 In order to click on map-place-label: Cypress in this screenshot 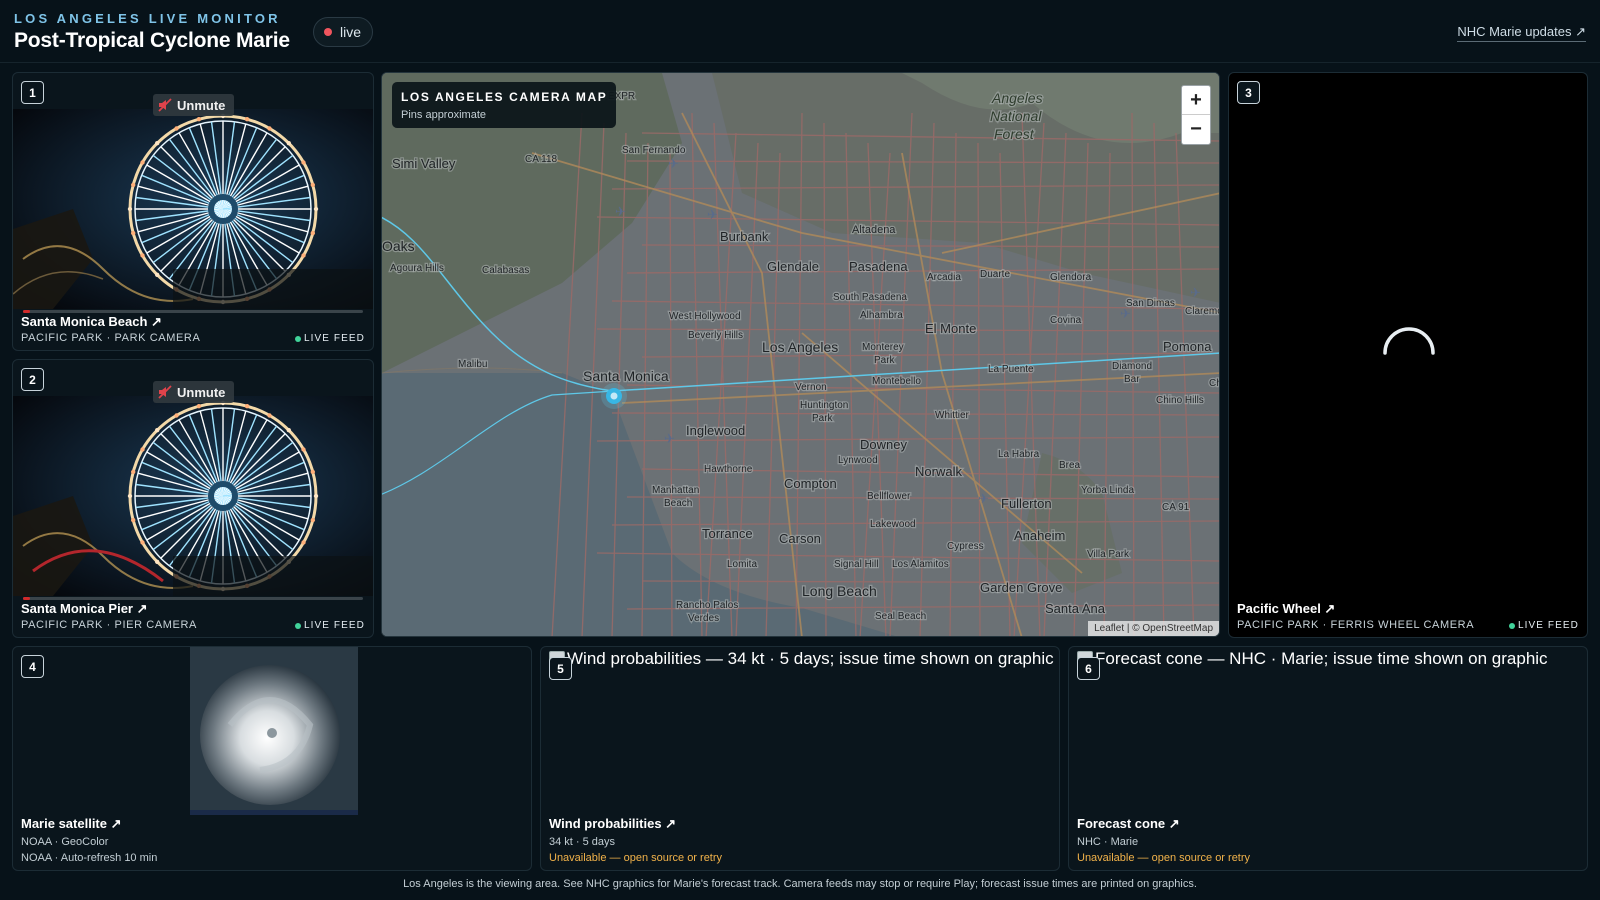, I will do `click(965, 546)`.